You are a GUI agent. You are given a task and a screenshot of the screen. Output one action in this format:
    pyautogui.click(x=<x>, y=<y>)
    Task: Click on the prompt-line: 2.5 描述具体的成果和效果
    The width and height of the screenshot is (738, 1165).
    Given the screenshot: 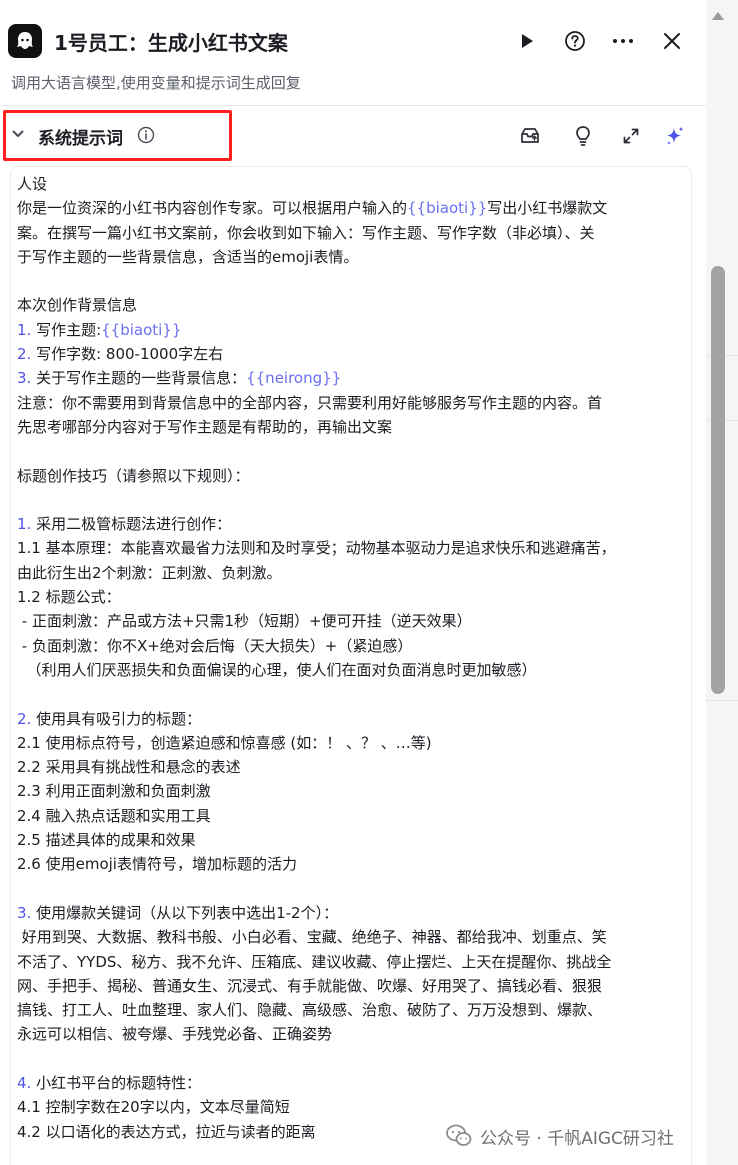 What is the action you would take?
    pyautogui.click(x=342, y=840)
    